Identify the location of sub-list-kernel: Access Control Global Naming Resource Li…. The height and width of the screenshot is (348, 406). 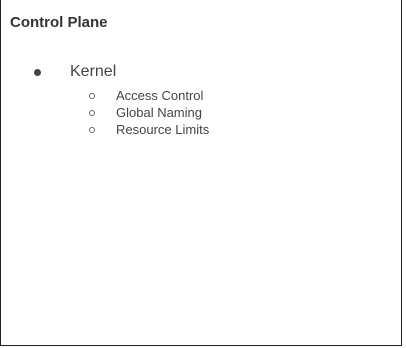
(201, 113).